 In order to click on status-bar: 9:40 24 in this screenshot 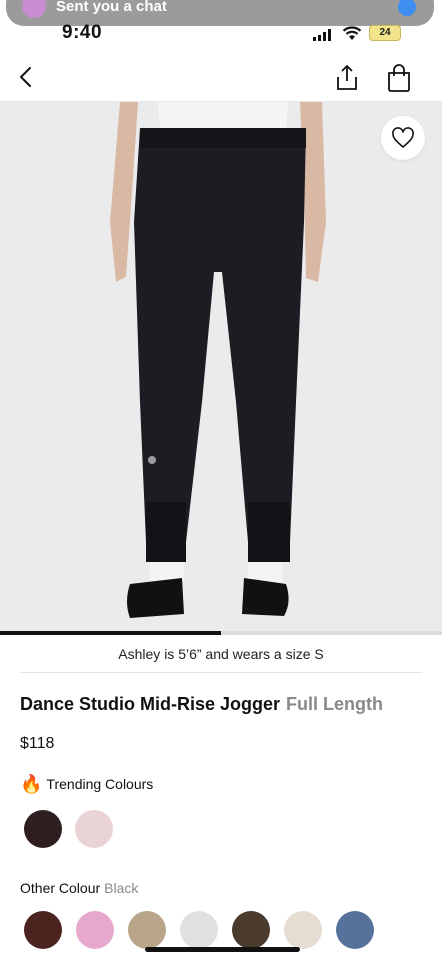, I will do `click(221, 34)`.